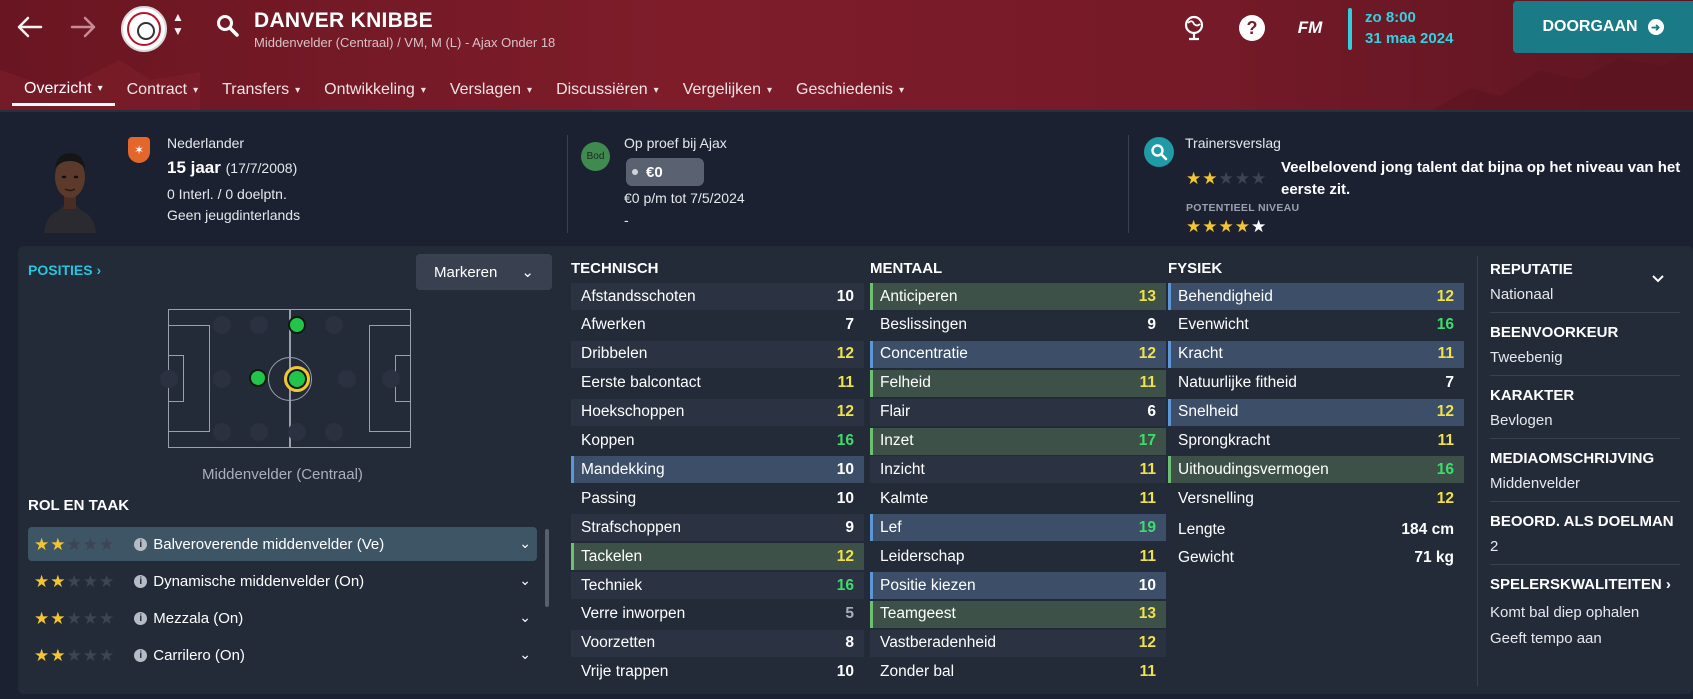  What do you see at coordinates (607, 90) in the screenshot?
I see `tab-discuss: Discussiëren ▾` at bounding box center [607, 90].